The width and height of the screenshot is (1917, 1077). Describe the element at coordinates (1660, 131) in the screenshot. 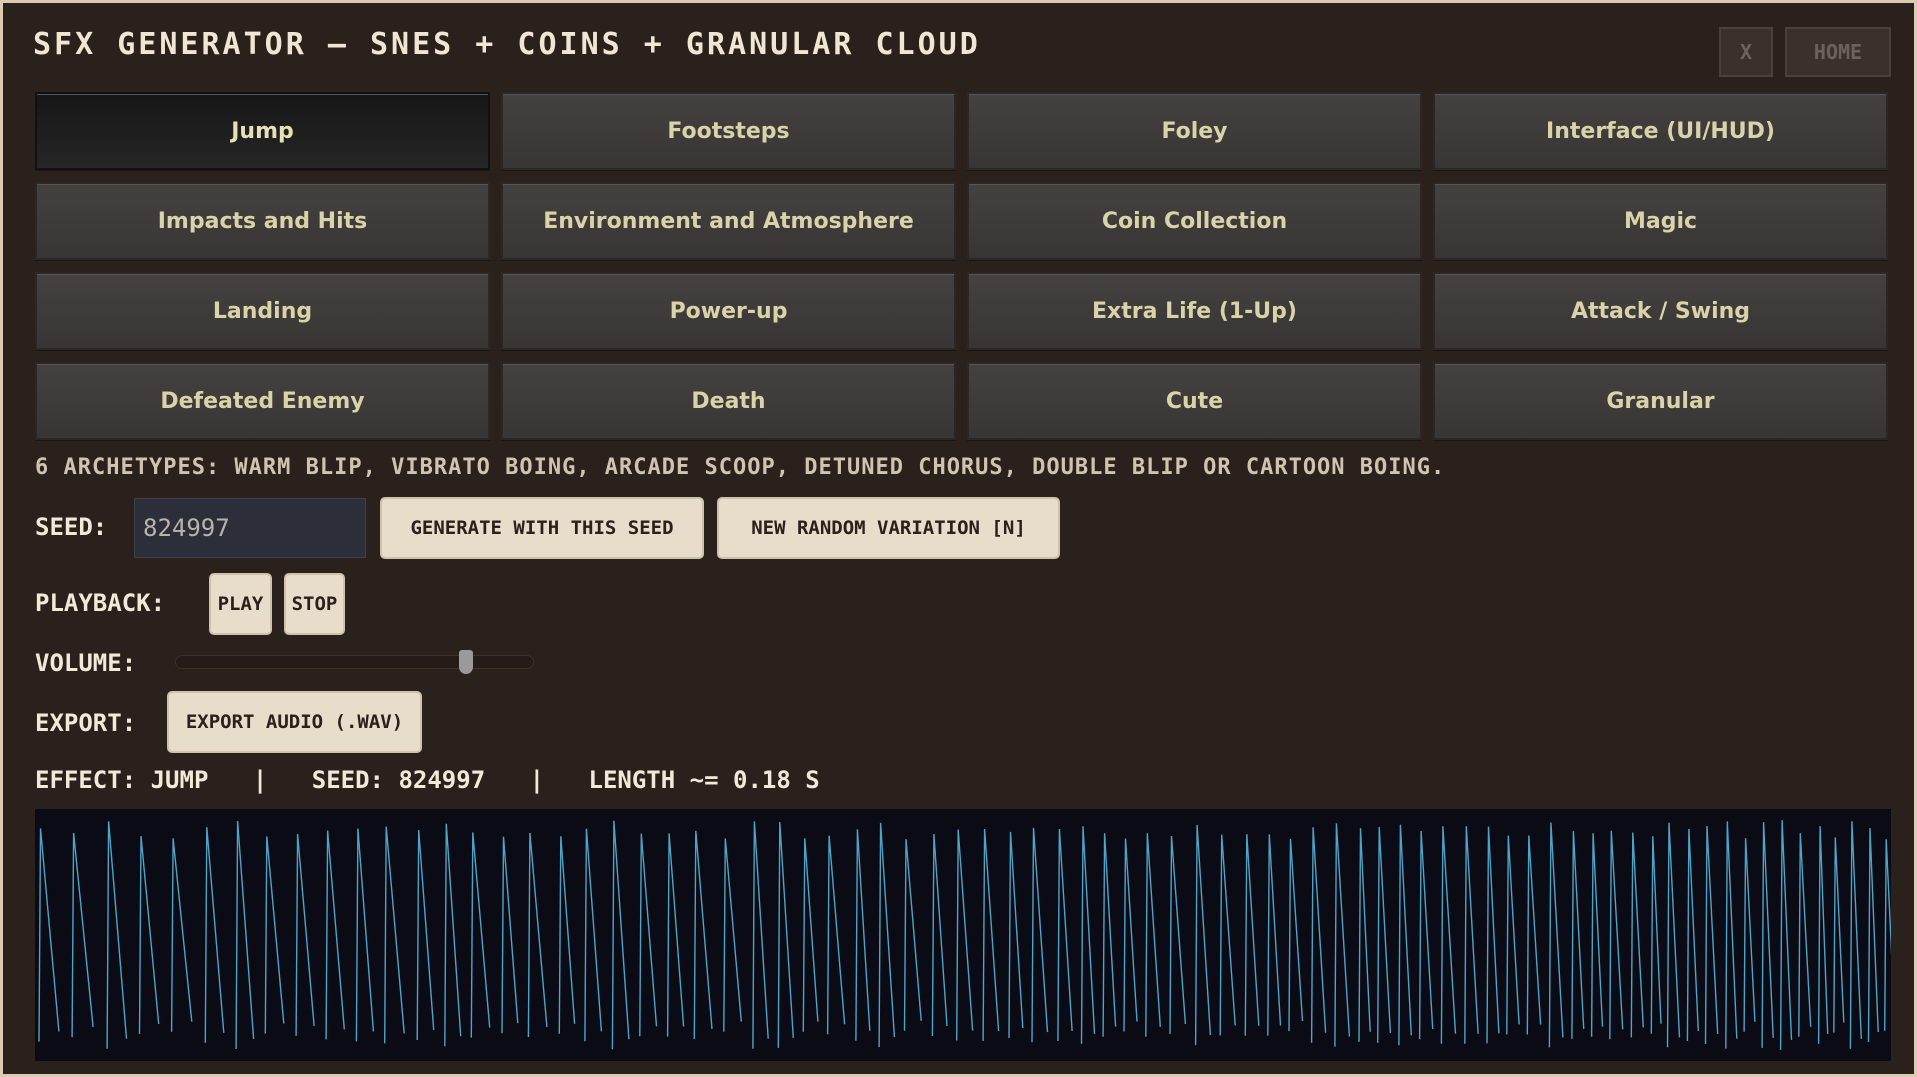

I see `category-interface-button: Interface (UI/HUD)` at that location.